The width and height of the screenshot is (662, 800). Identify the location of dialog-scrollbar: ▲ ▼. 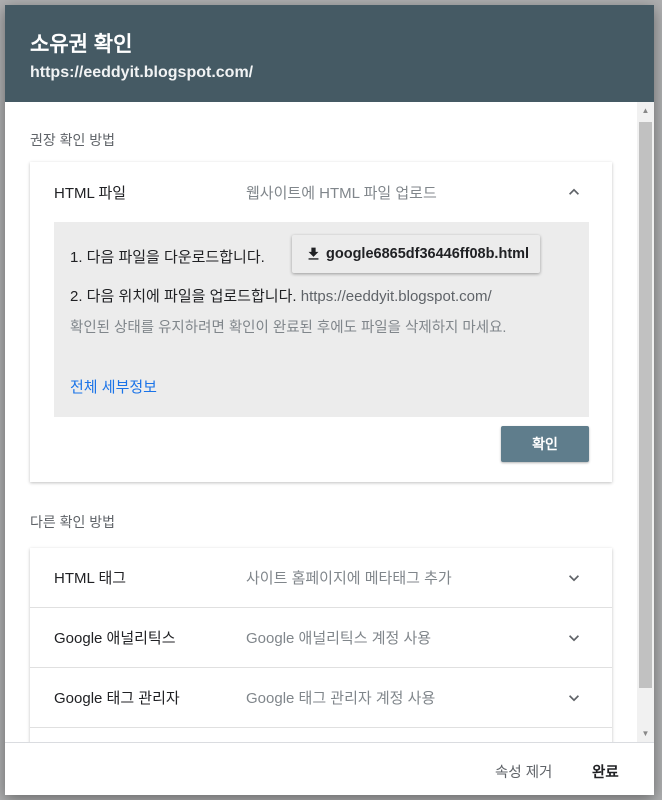
(645, 422).